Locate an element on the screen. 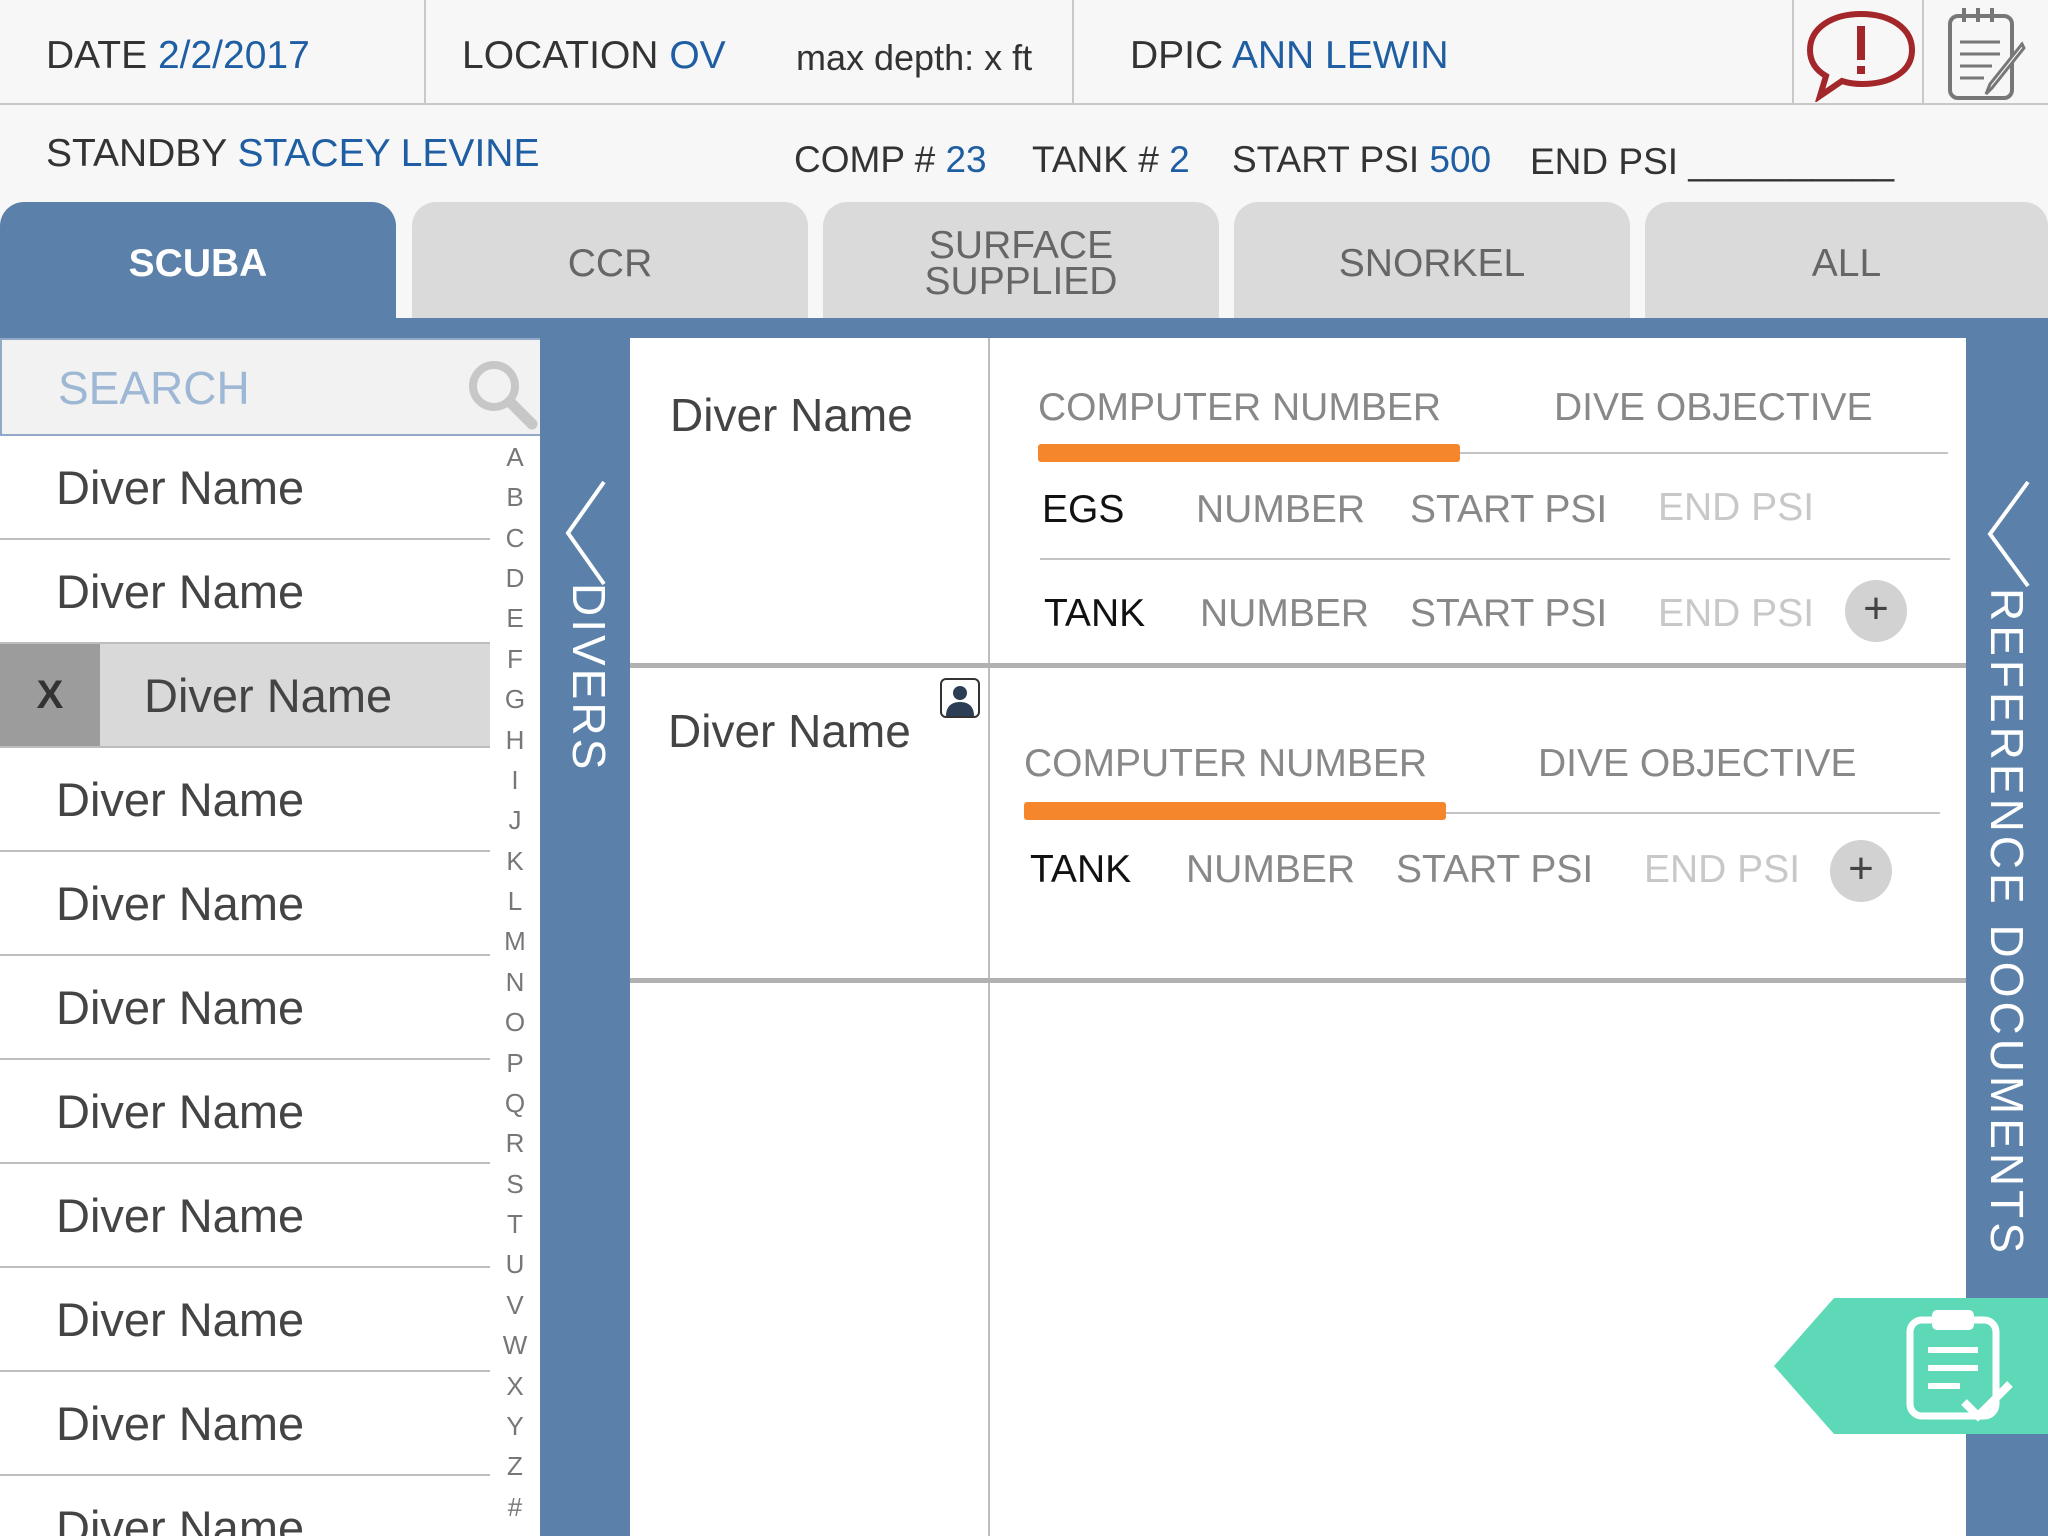 The height and width of the screenshot is (1536, 2048). alphabet-letter: B is located at coordinates (515, 497).